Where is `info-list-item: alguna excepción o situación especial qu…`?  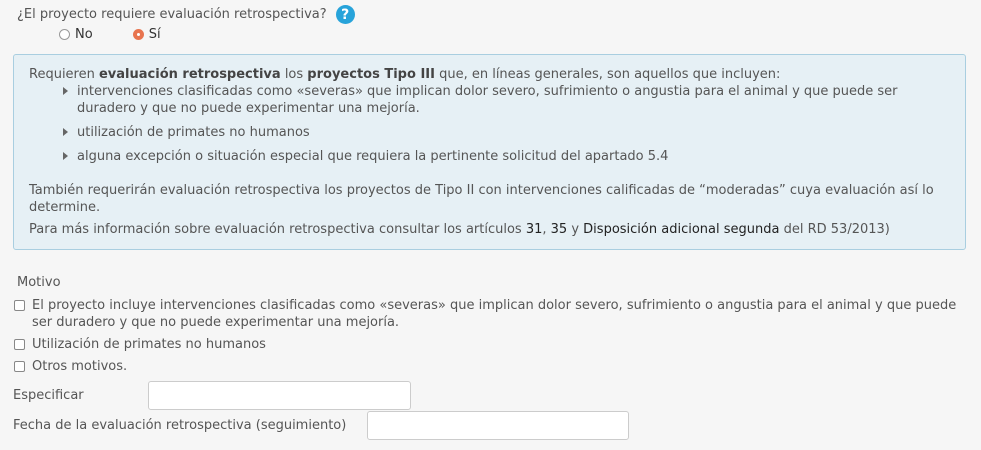 info-list-item: alguna excepción o situación especial qu… is located at coordinates (507, 156).